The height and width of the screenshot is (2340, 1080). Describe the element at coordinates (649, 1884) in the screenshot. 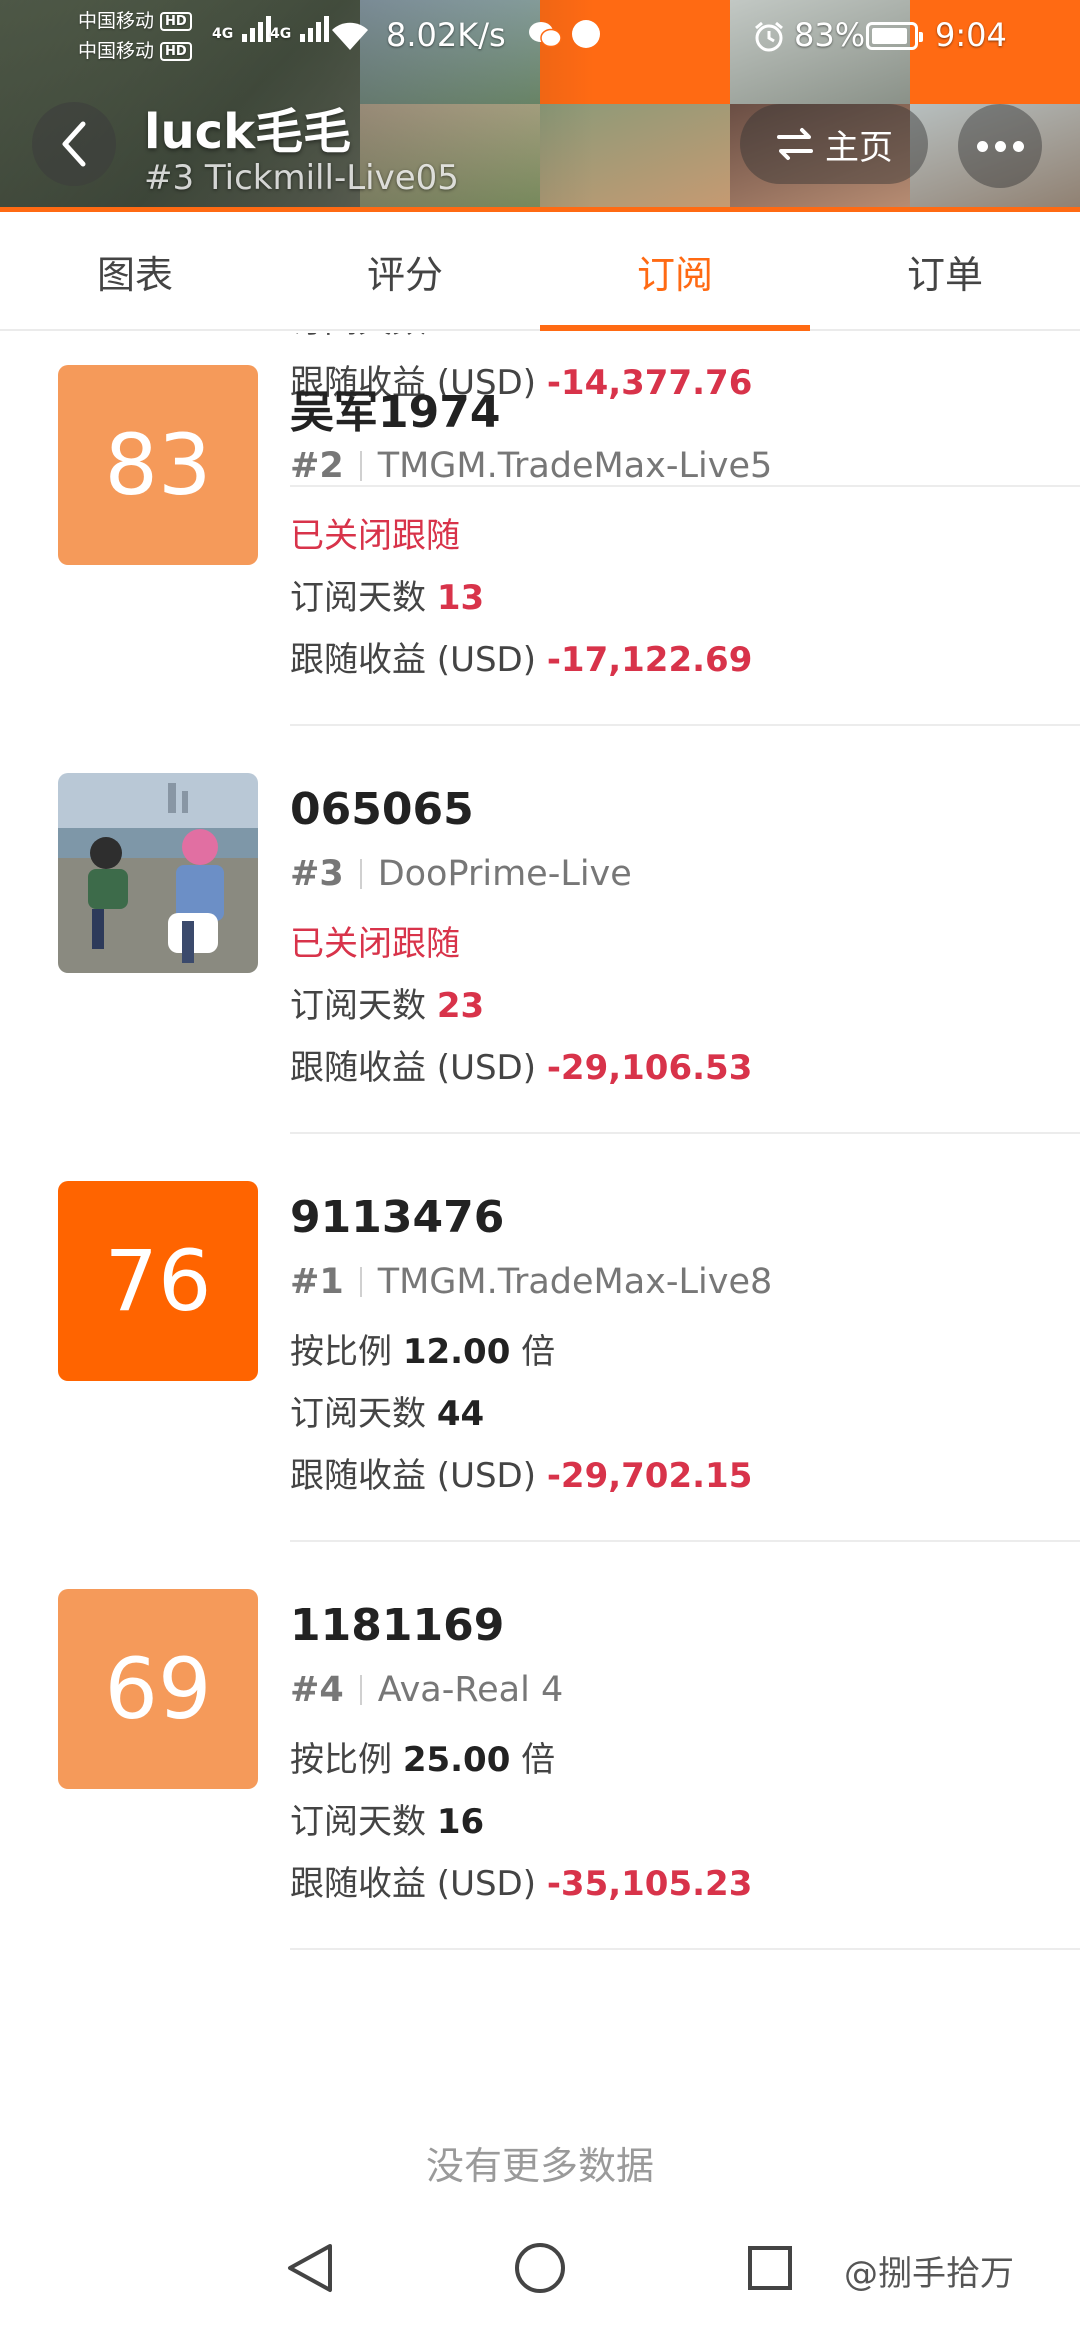

I see `profit-value: -35,105.23` at that location.